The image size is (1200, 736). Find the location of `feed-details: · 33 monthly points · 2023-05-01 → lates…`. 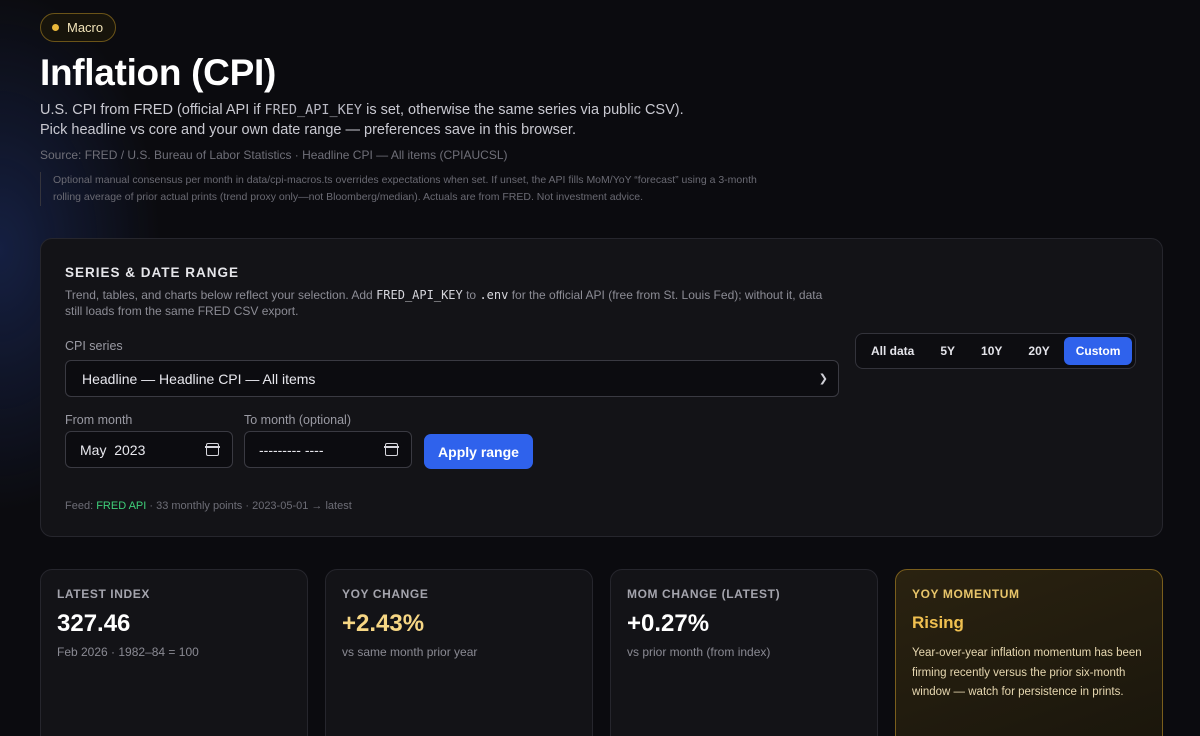

feed-details: · 33 monthly points · 2023-05-01 → lates… is located at coordinates (249, 506).